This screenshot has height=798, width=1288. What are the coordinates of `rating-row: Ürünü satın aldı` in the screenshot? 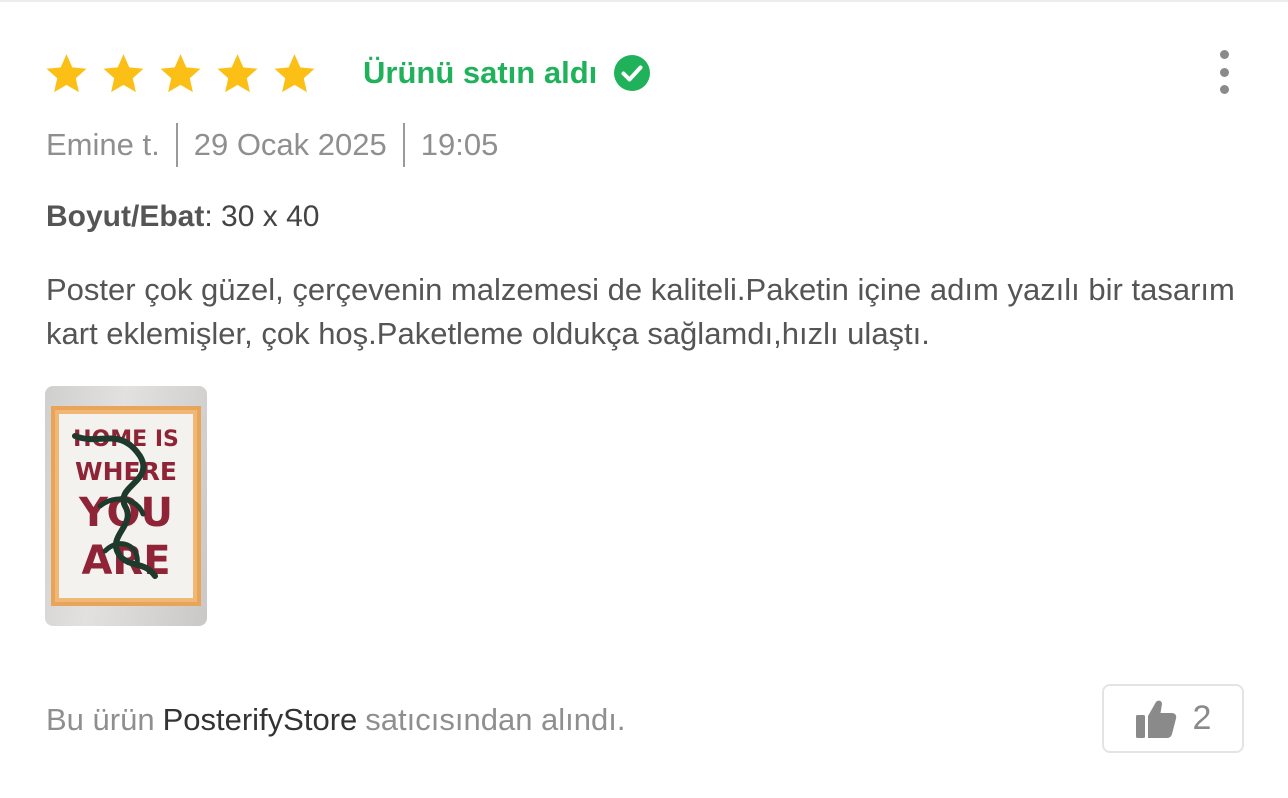 It's located at (347, 73).